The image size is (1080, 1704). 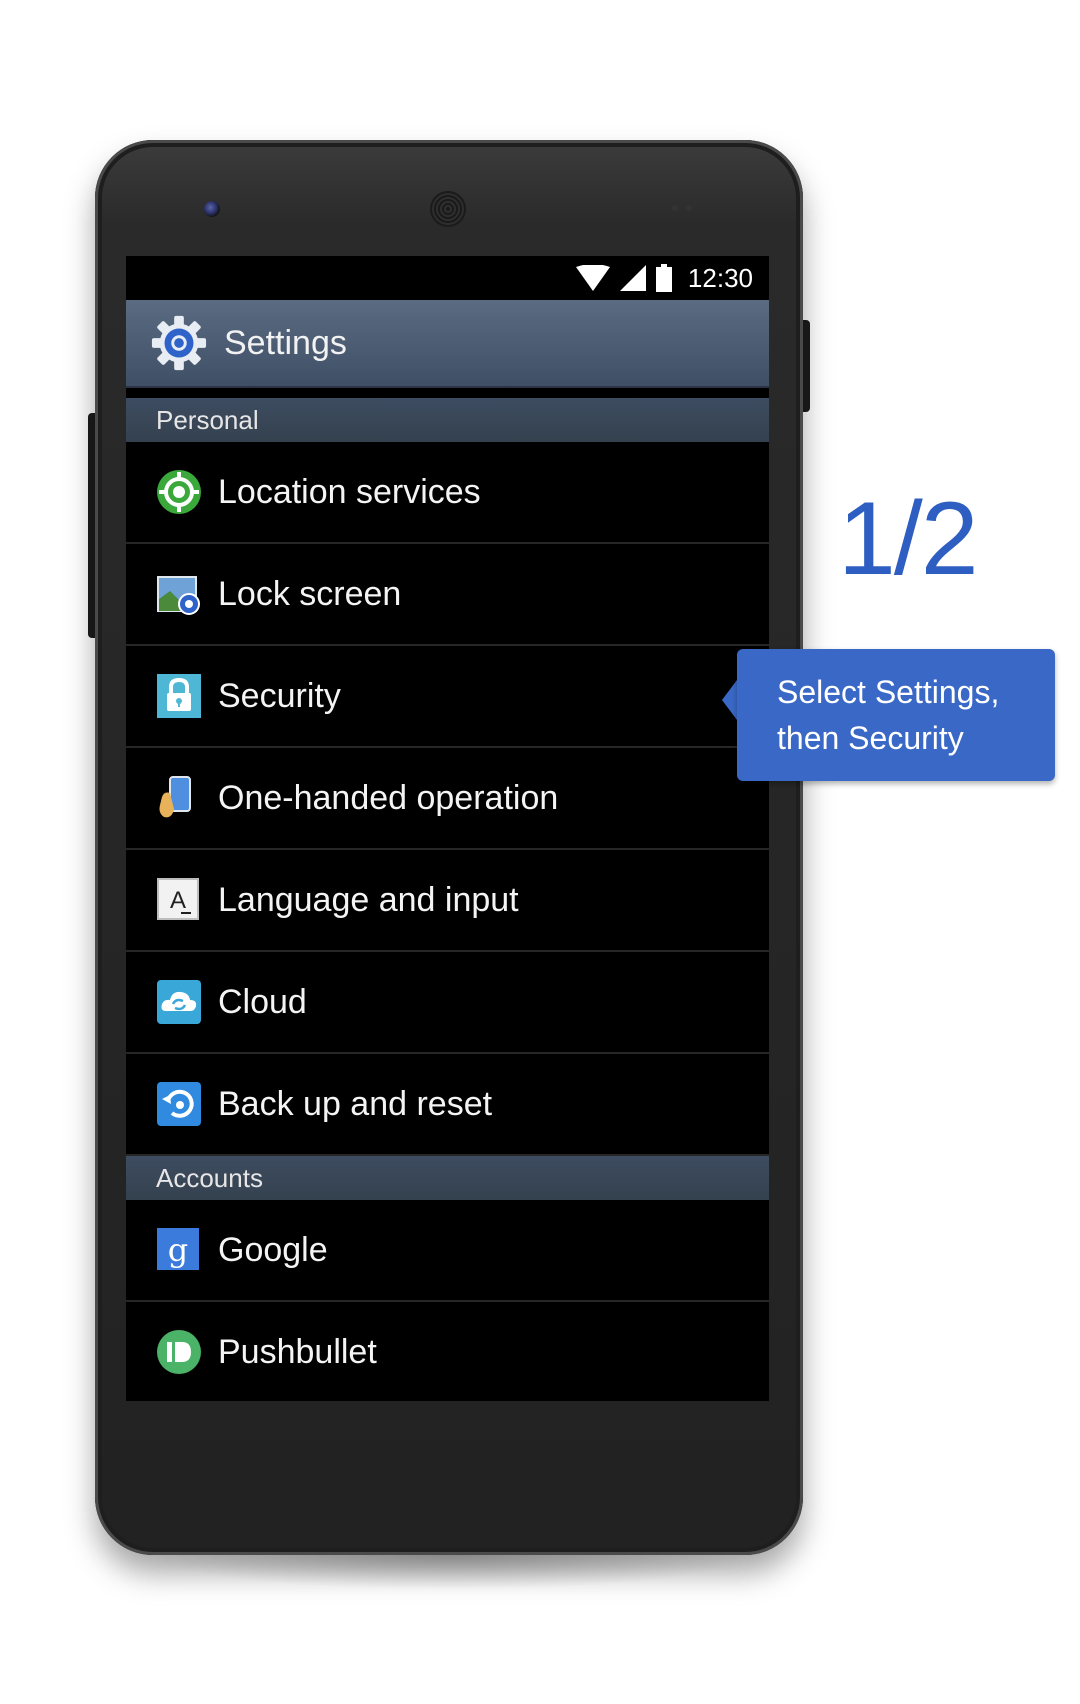 What do you see at coordinates (592, 278) in the screenshot?
I see `wifi-icon` at bounding box center [592, 278].